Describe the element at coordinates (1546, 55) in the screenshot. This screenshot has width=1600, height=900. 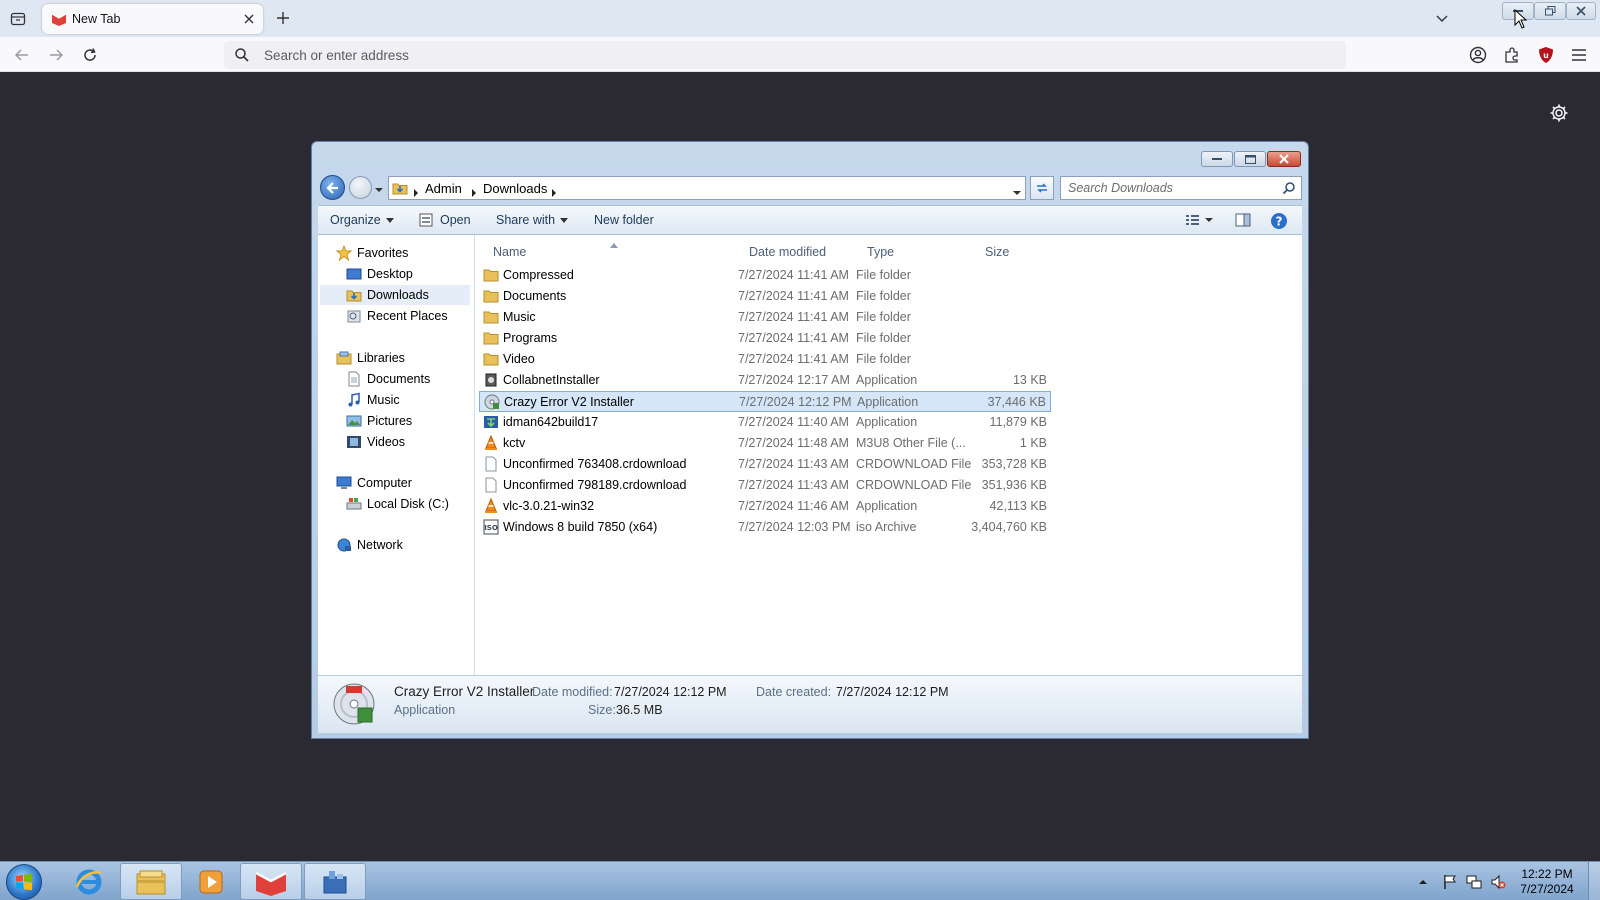
I see `ublock-shield-icon: u` at that location.